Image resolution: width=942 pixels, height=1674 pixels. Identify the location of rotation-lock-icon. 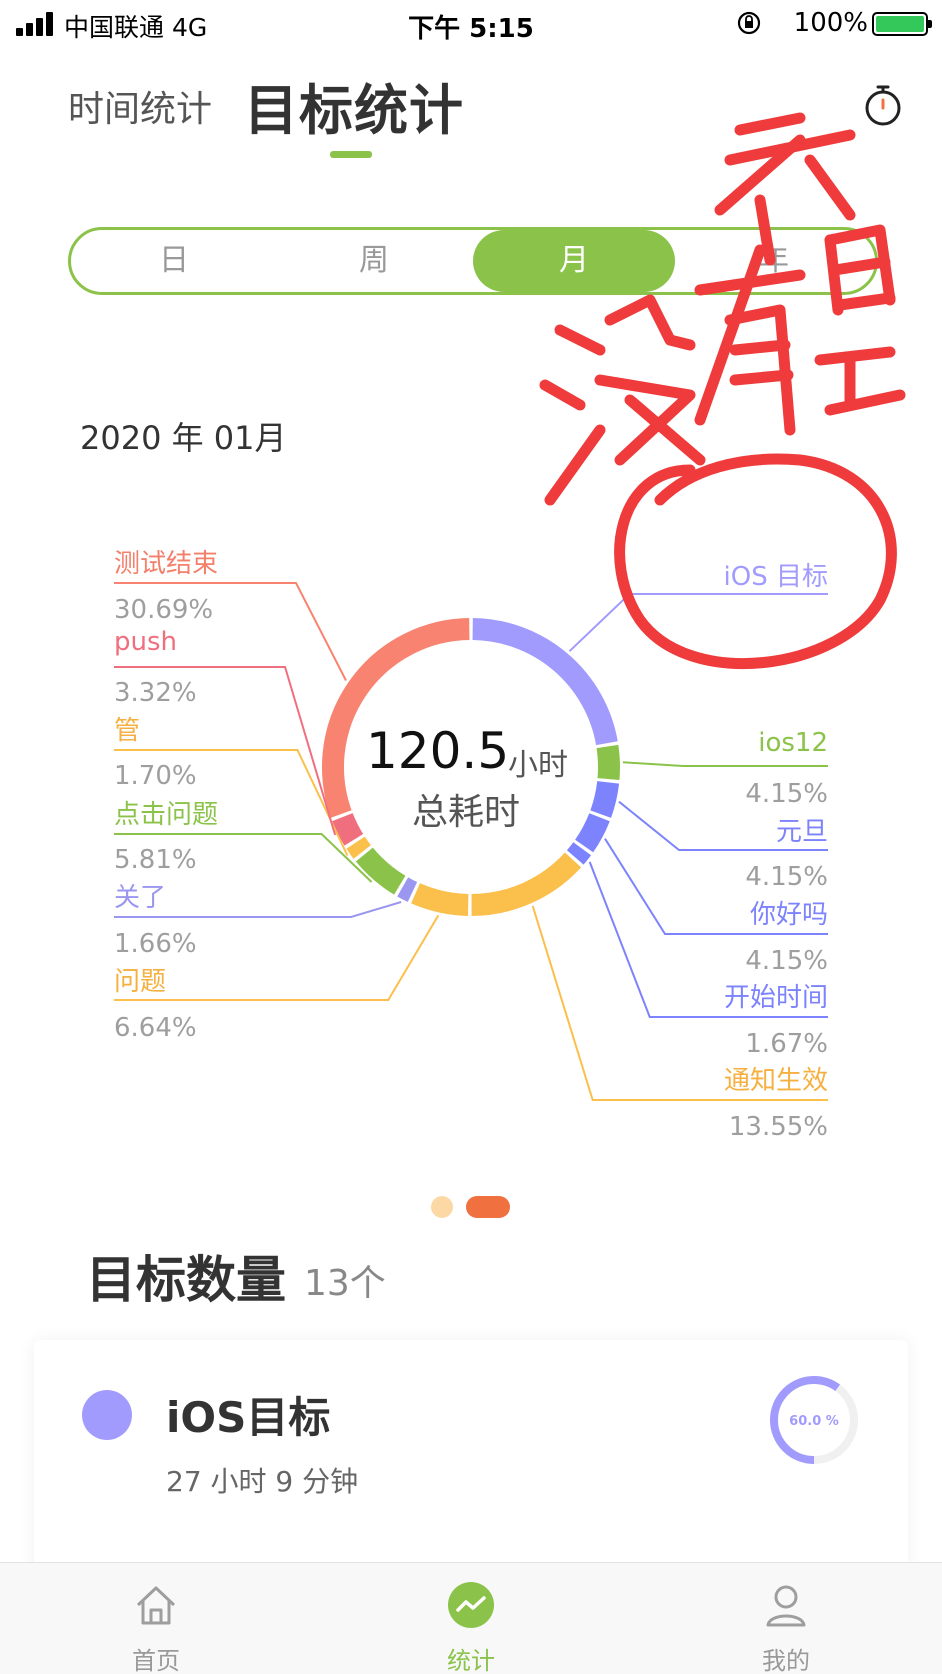
(749, 23).